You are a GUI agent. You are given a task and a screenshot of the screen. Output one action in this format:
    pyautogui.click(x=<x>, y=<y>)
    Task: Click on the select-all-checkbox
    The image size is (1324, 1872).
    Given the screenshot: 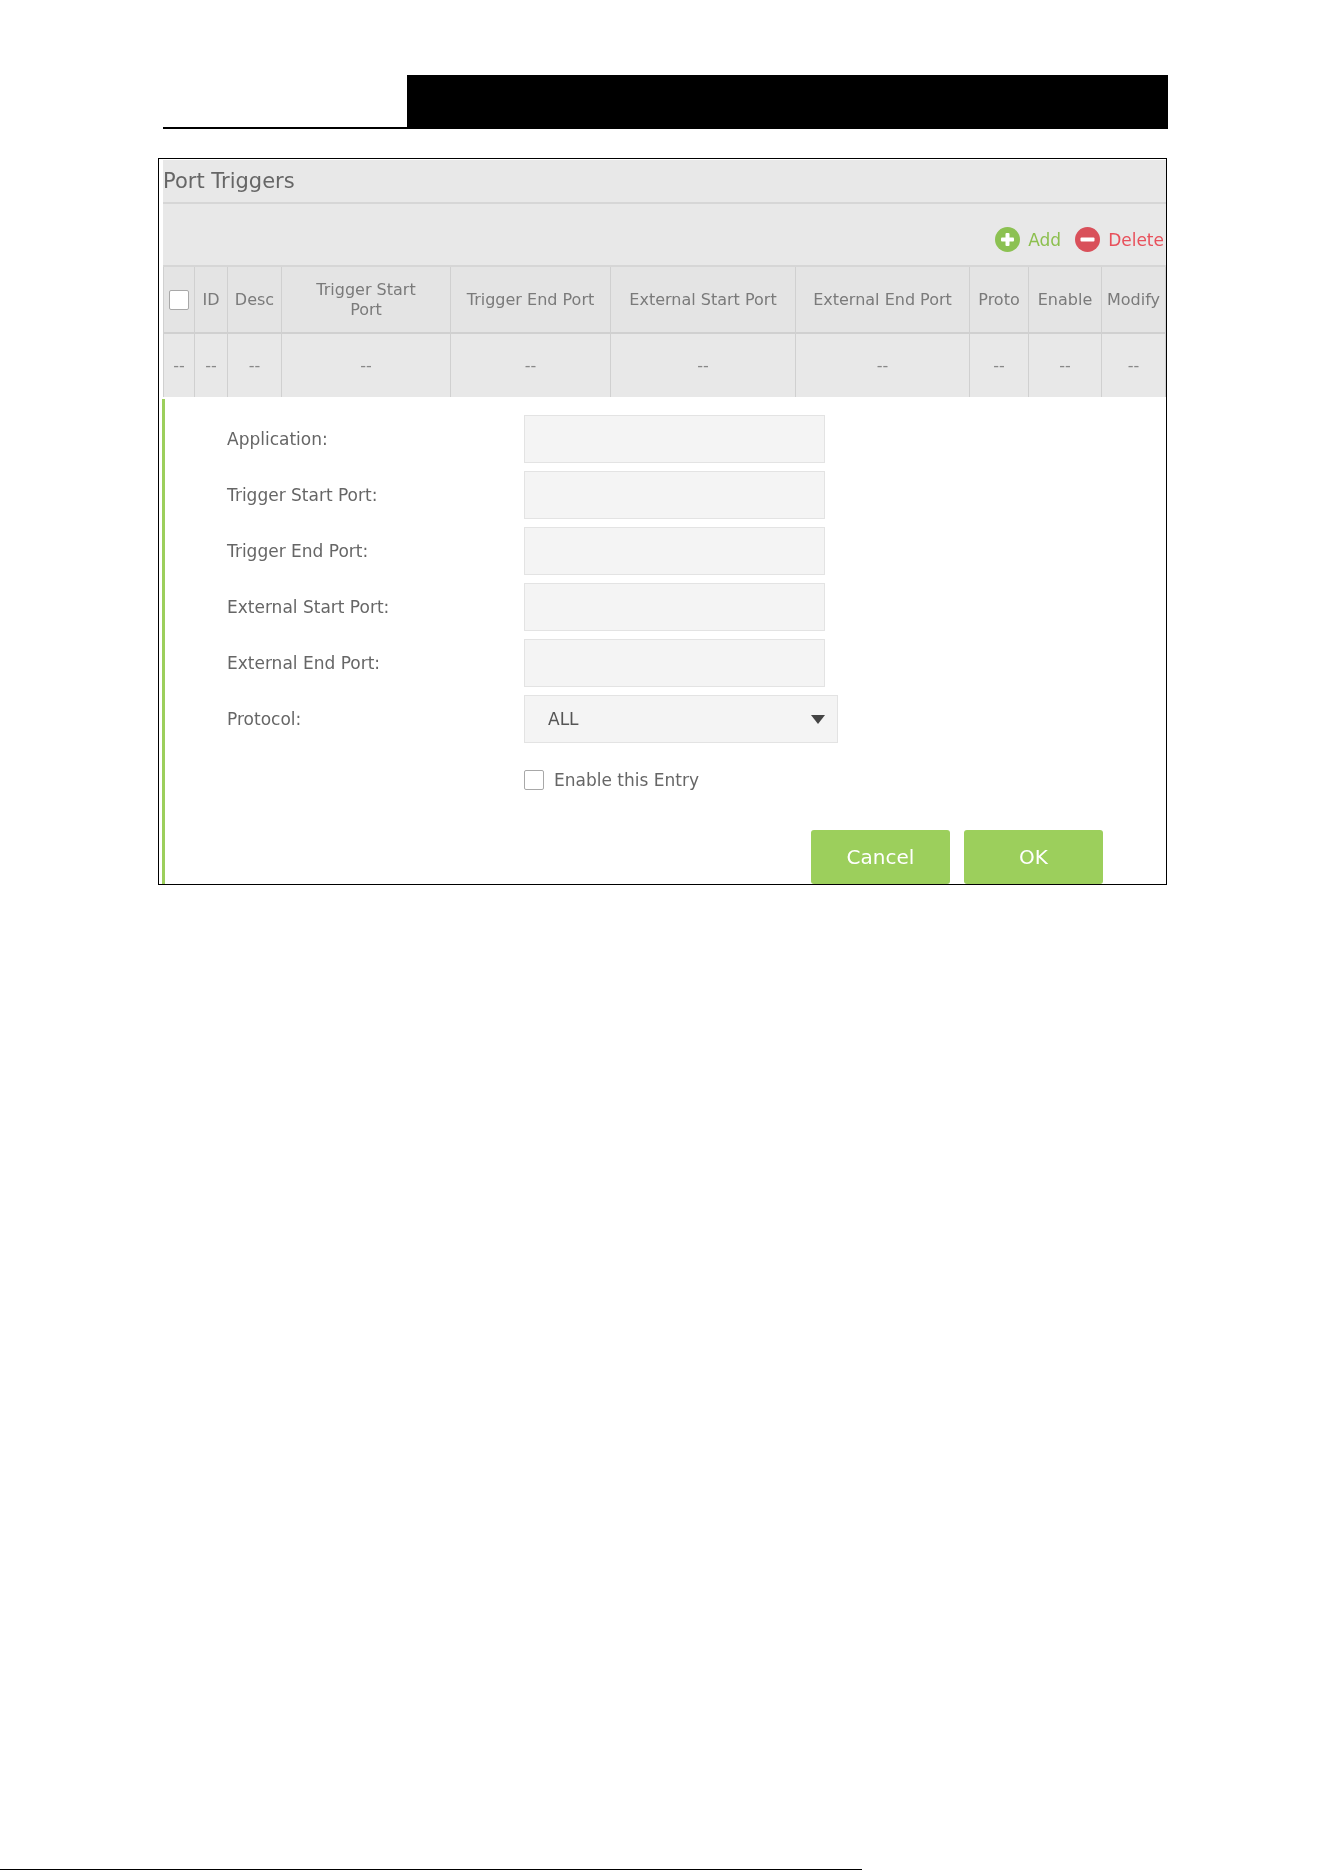 What is the action you would take?
    pyautogui.click(x=179, y=299)
    